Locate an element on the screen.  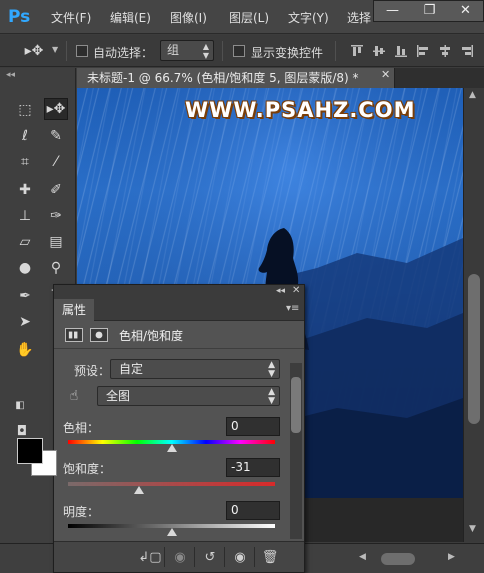
align-bottom-icon is located at coordinates (401, 51).